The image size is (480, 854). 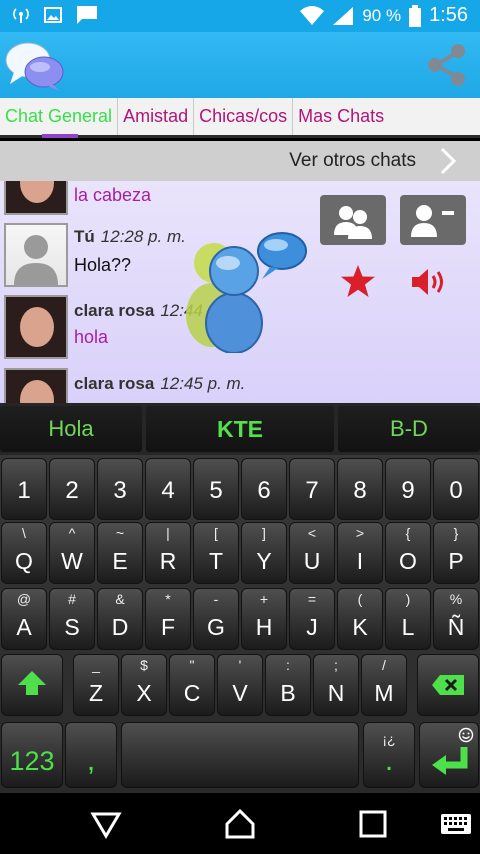 I want to click on key-alt-label: :, so click(x=288, y=665).